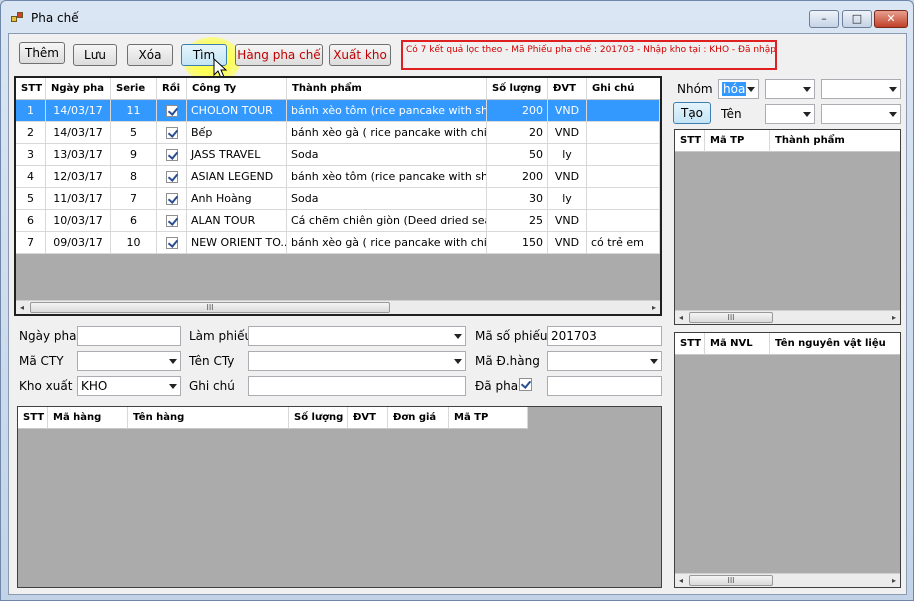 This screenshot has width=914, height=601. What do you see at coordinates (517, 155) in the screenshot?
I see `cell-so-luong: 50` at bounding box center [517, 155].